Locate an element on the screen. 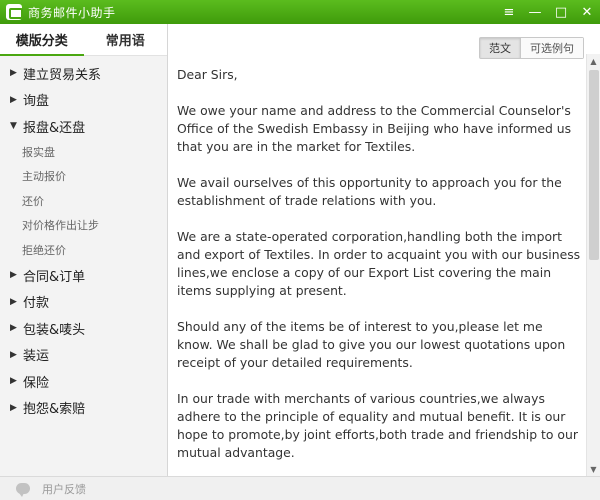 The height and width of the screenshot is (500, 600). category-offer-counteroffer: ▼ 报盘&还盘 is located at coordinates (83, 126).